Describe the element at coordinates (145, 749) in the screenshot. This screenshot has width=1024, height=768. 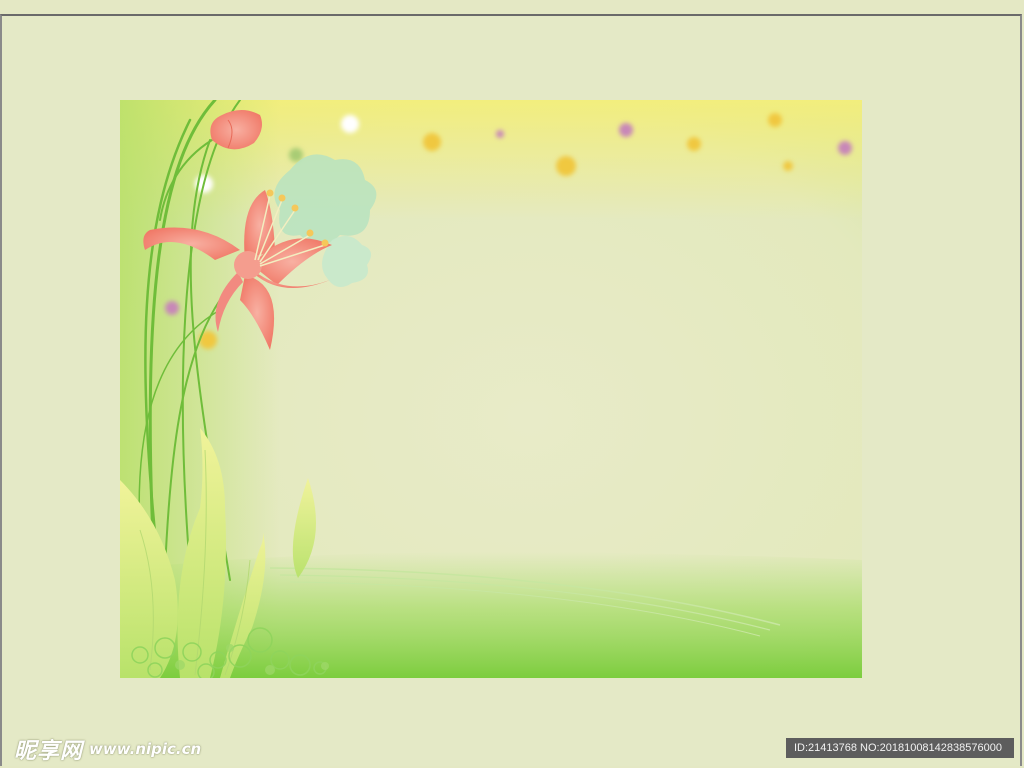
I see `watermark-url: www.nipic.cn` at that location.